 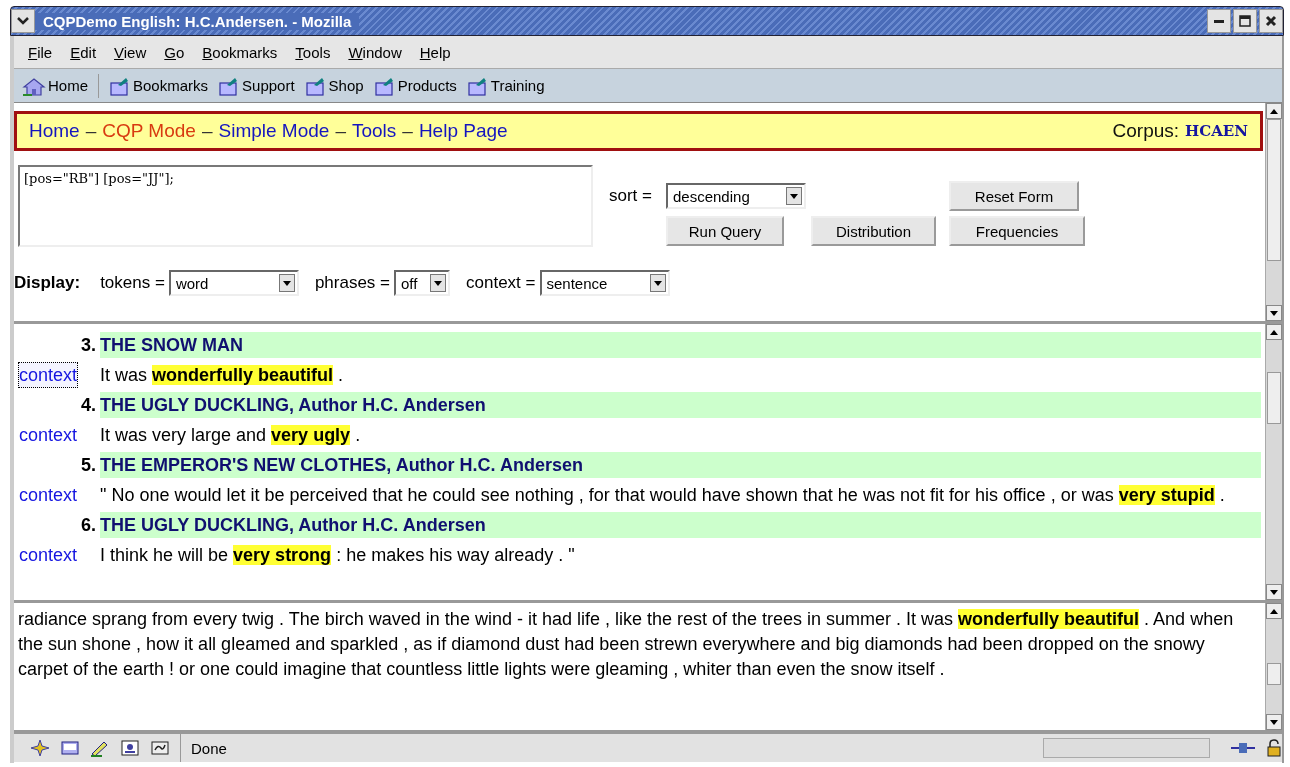 What do you see at coordinates (725, 231) in the screenshot?
I see `form-button: Run Query` at bounding box center [725, 231].